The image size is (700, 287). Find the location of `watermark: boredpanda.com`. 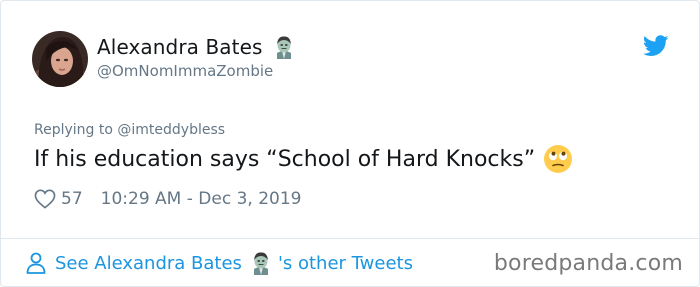

watermark: boredpanda.com is located at coordinates (588, 263).